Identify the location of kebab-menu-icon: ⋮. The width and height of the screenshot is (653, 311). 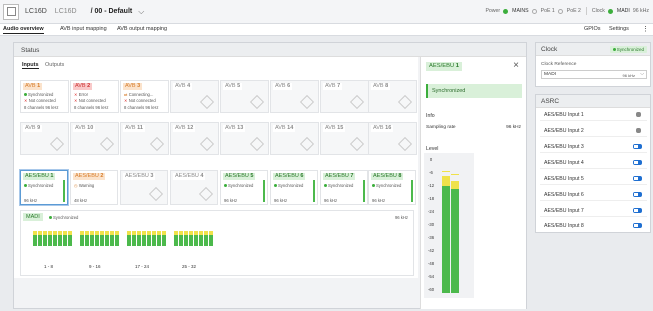
(645, 29).